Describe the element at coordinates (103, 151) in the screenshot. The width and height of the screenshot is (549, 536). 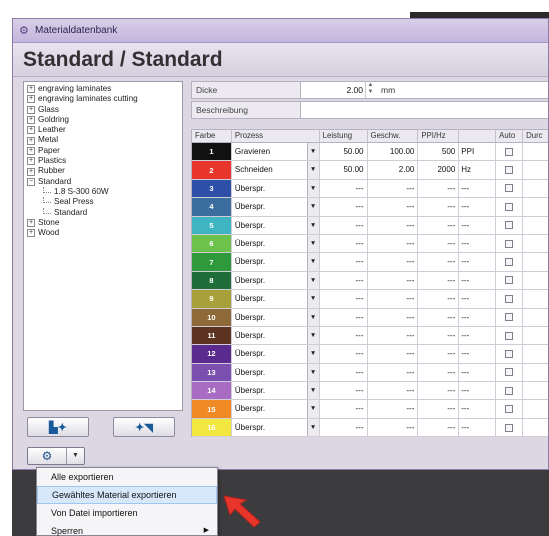
I see `tree-item: + Paper` at that location.